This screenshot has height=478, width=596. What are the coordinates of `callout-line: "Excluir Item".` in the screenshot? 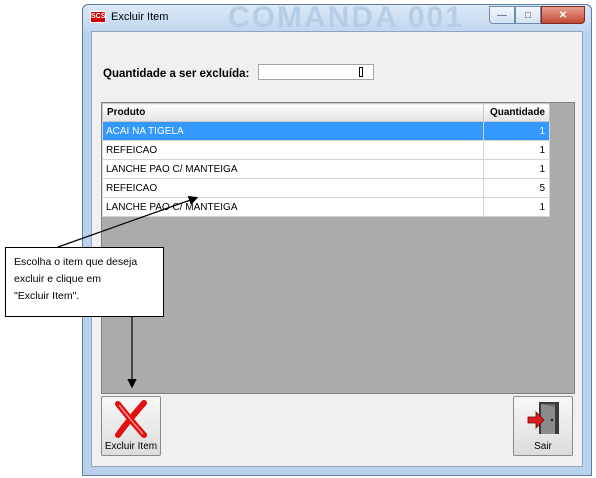 It's located at (47, 296).